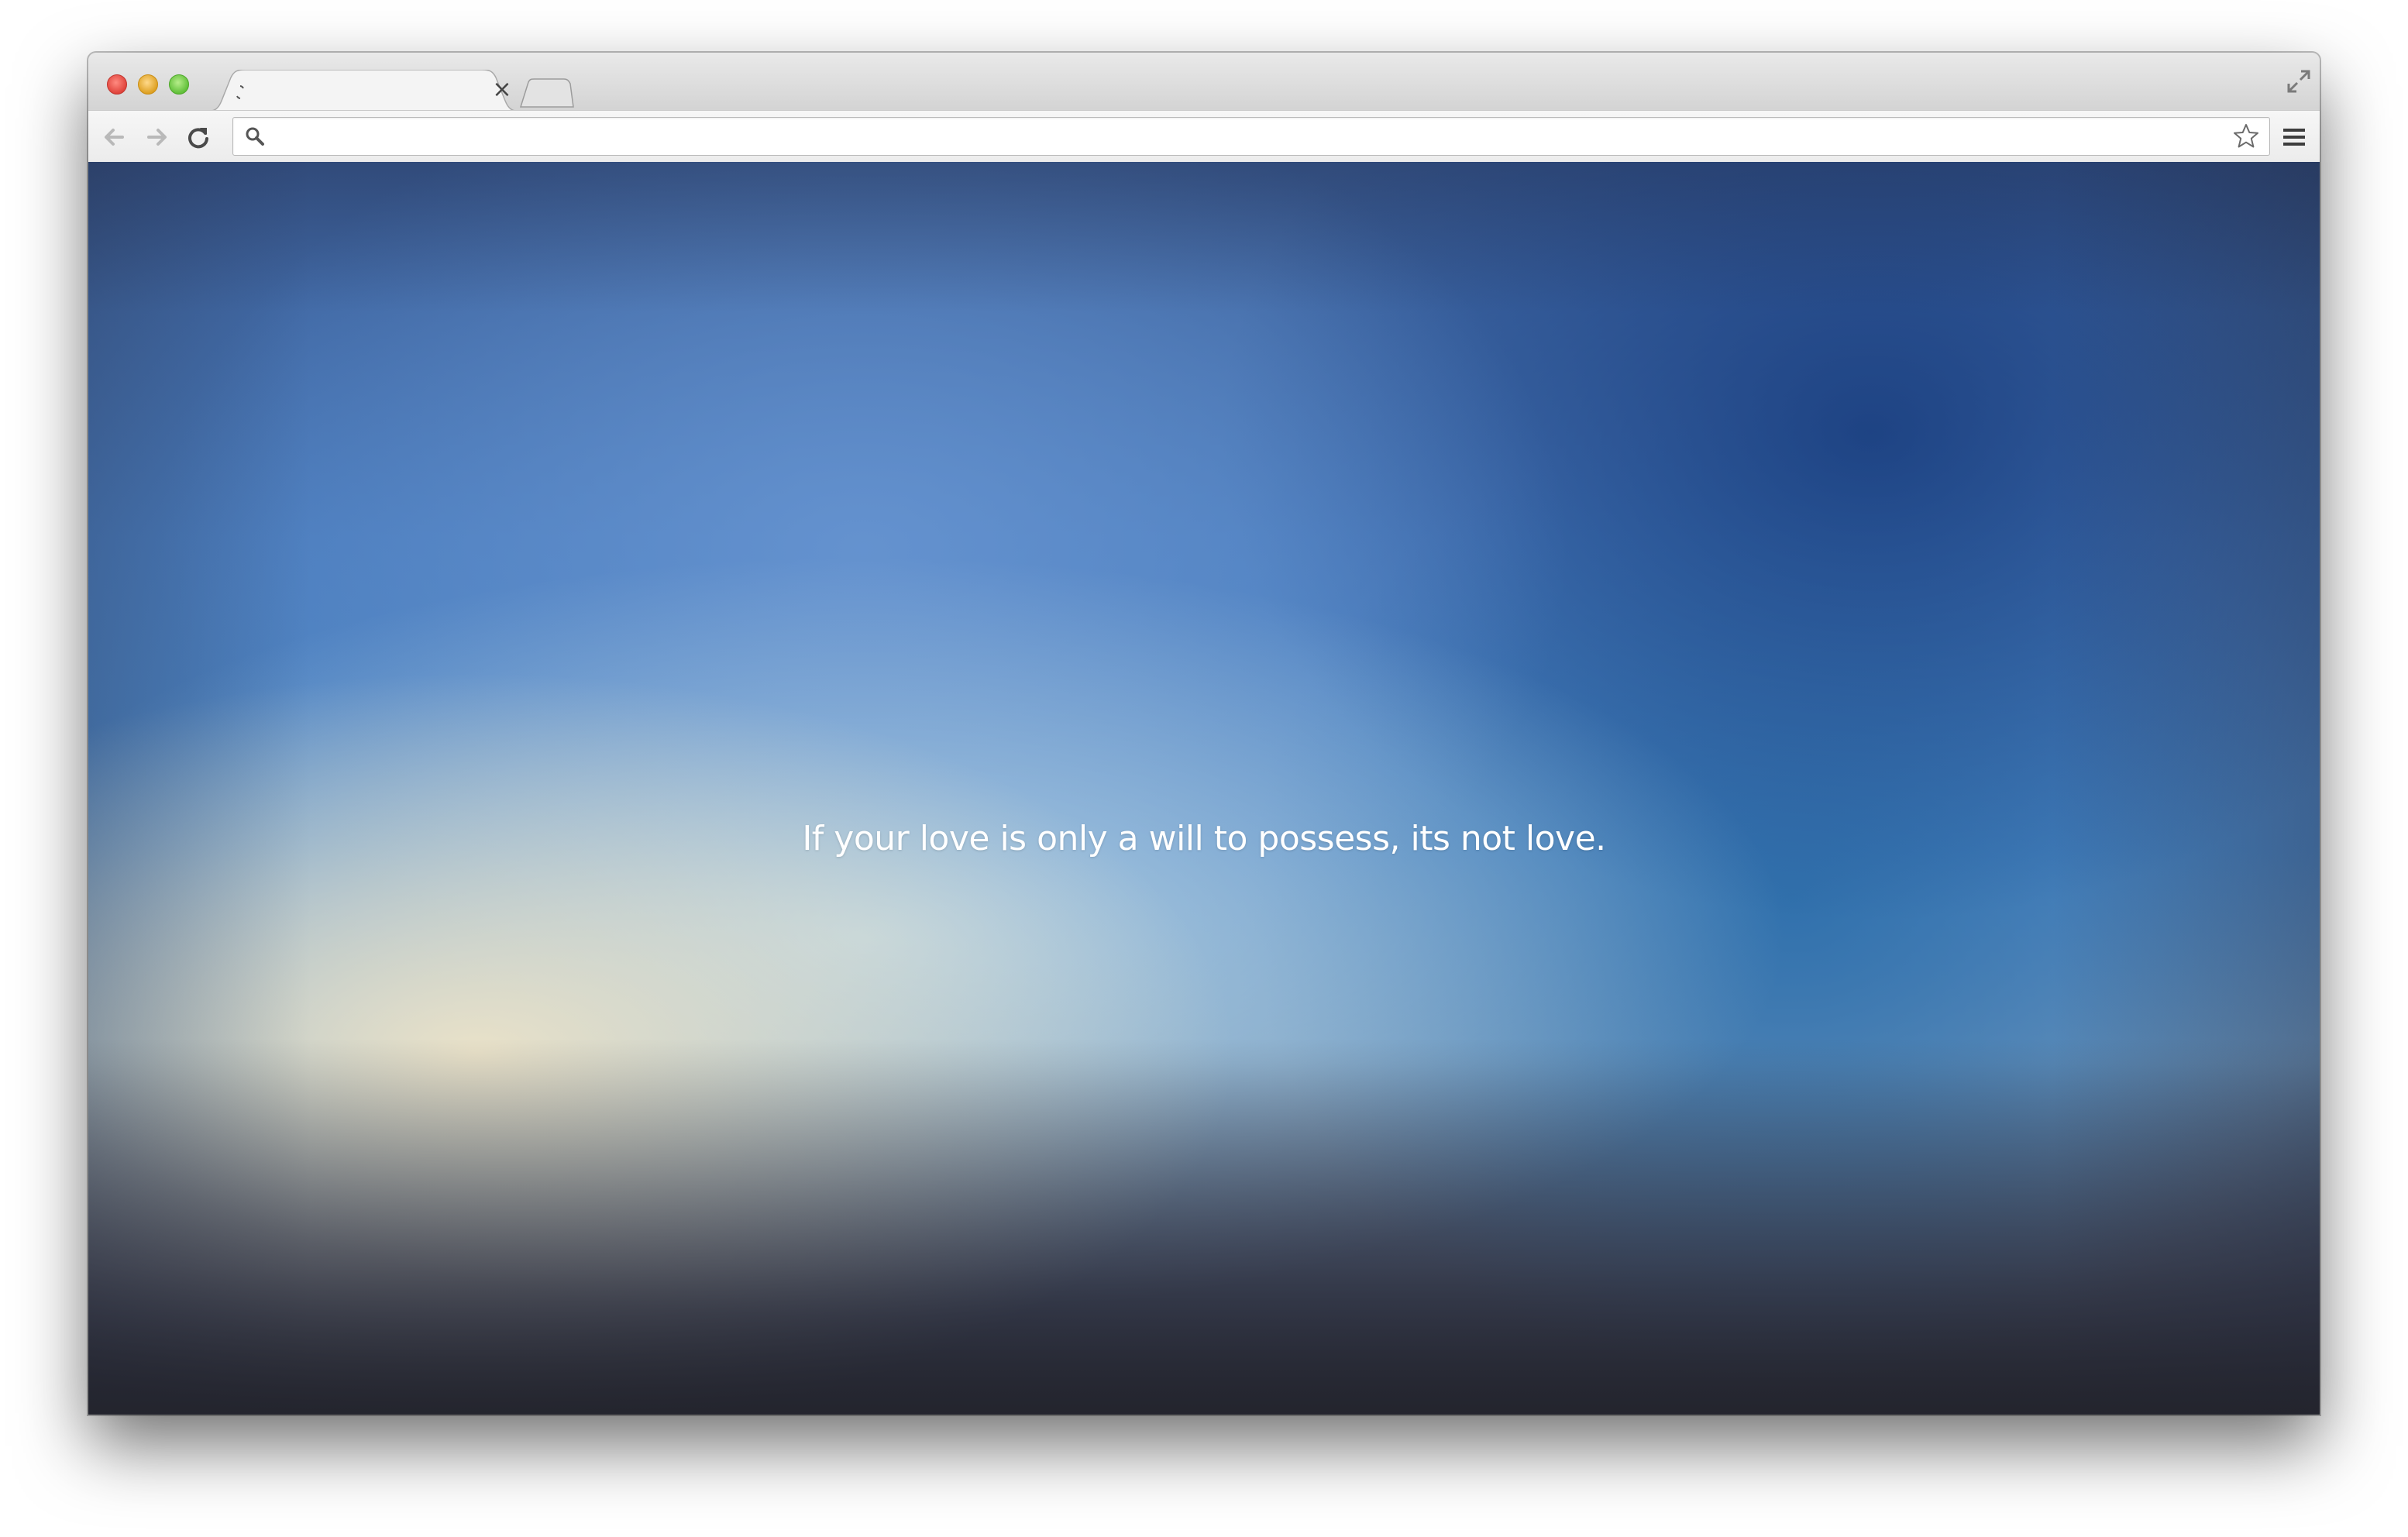  I want to click on tab-strip: ×, so click(1204, 82).